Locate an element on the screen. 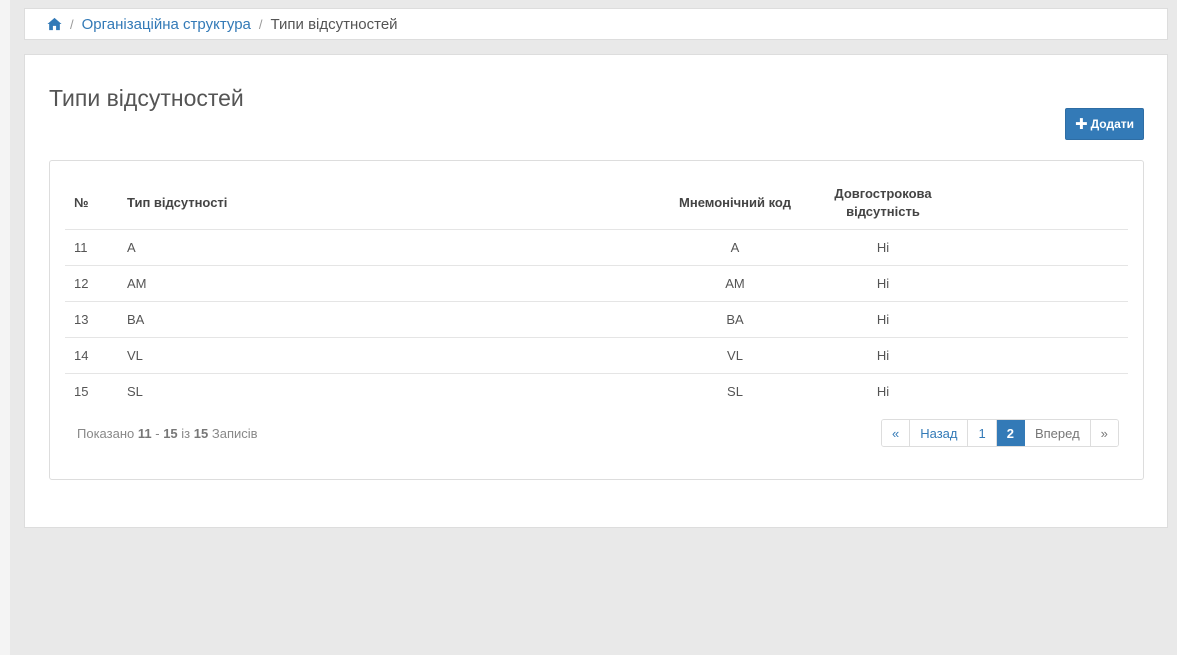 The height and width of the screenshot is (655, 1177). info-total: 15 is located at coordinates (201, 433).